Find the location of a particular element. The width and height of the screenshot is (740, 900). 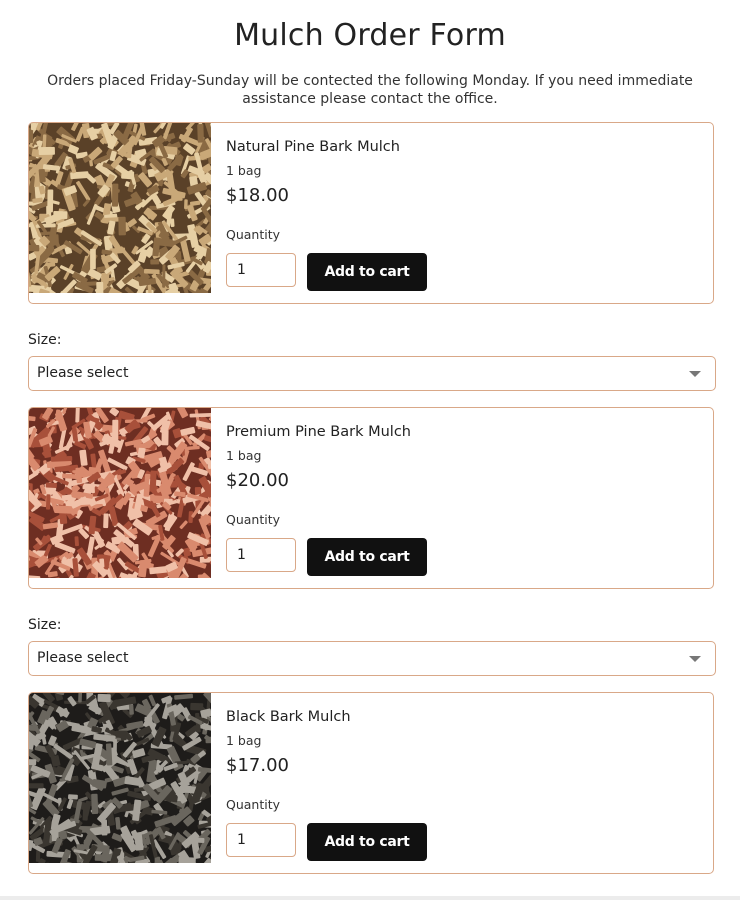

product-price: $20.00 is located at coordinates (257, 480).